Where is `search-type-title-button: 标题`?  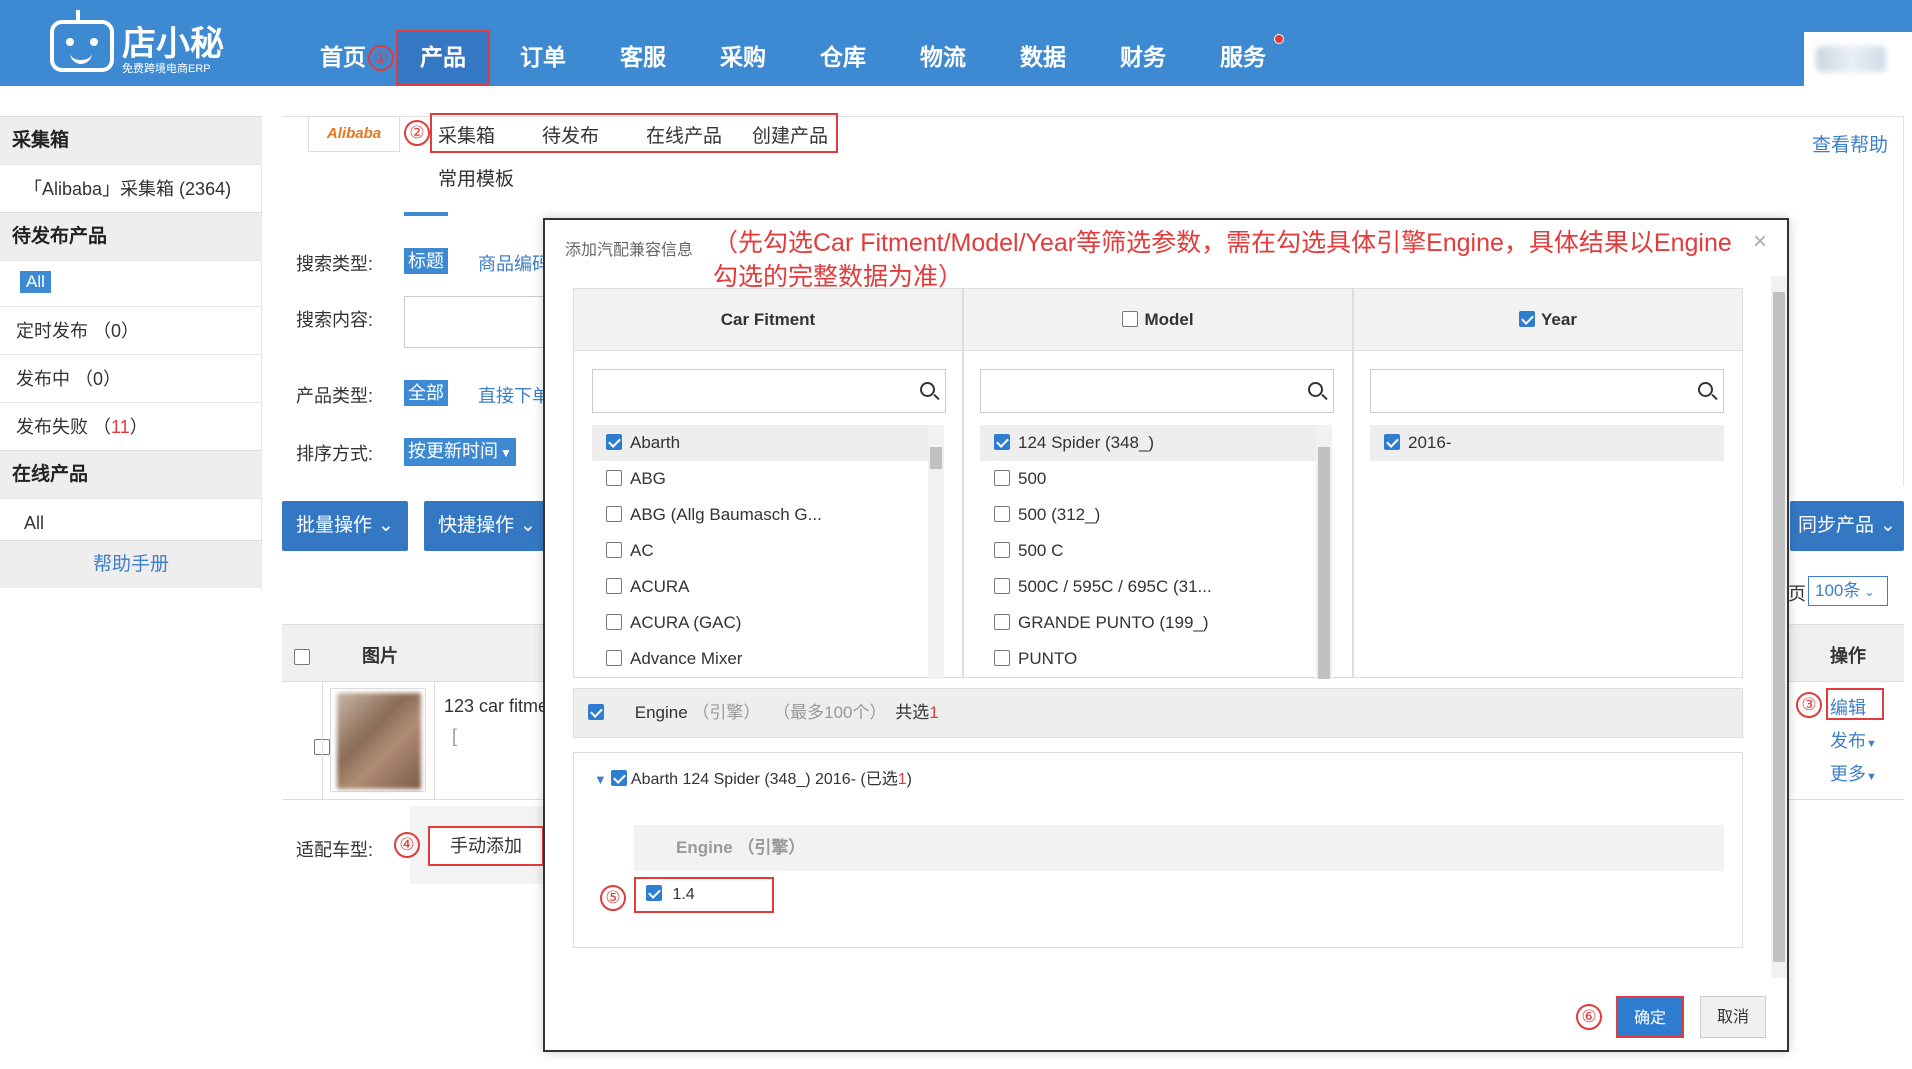 search-type-title-button: 标题 is located at coordinates (426, 261).